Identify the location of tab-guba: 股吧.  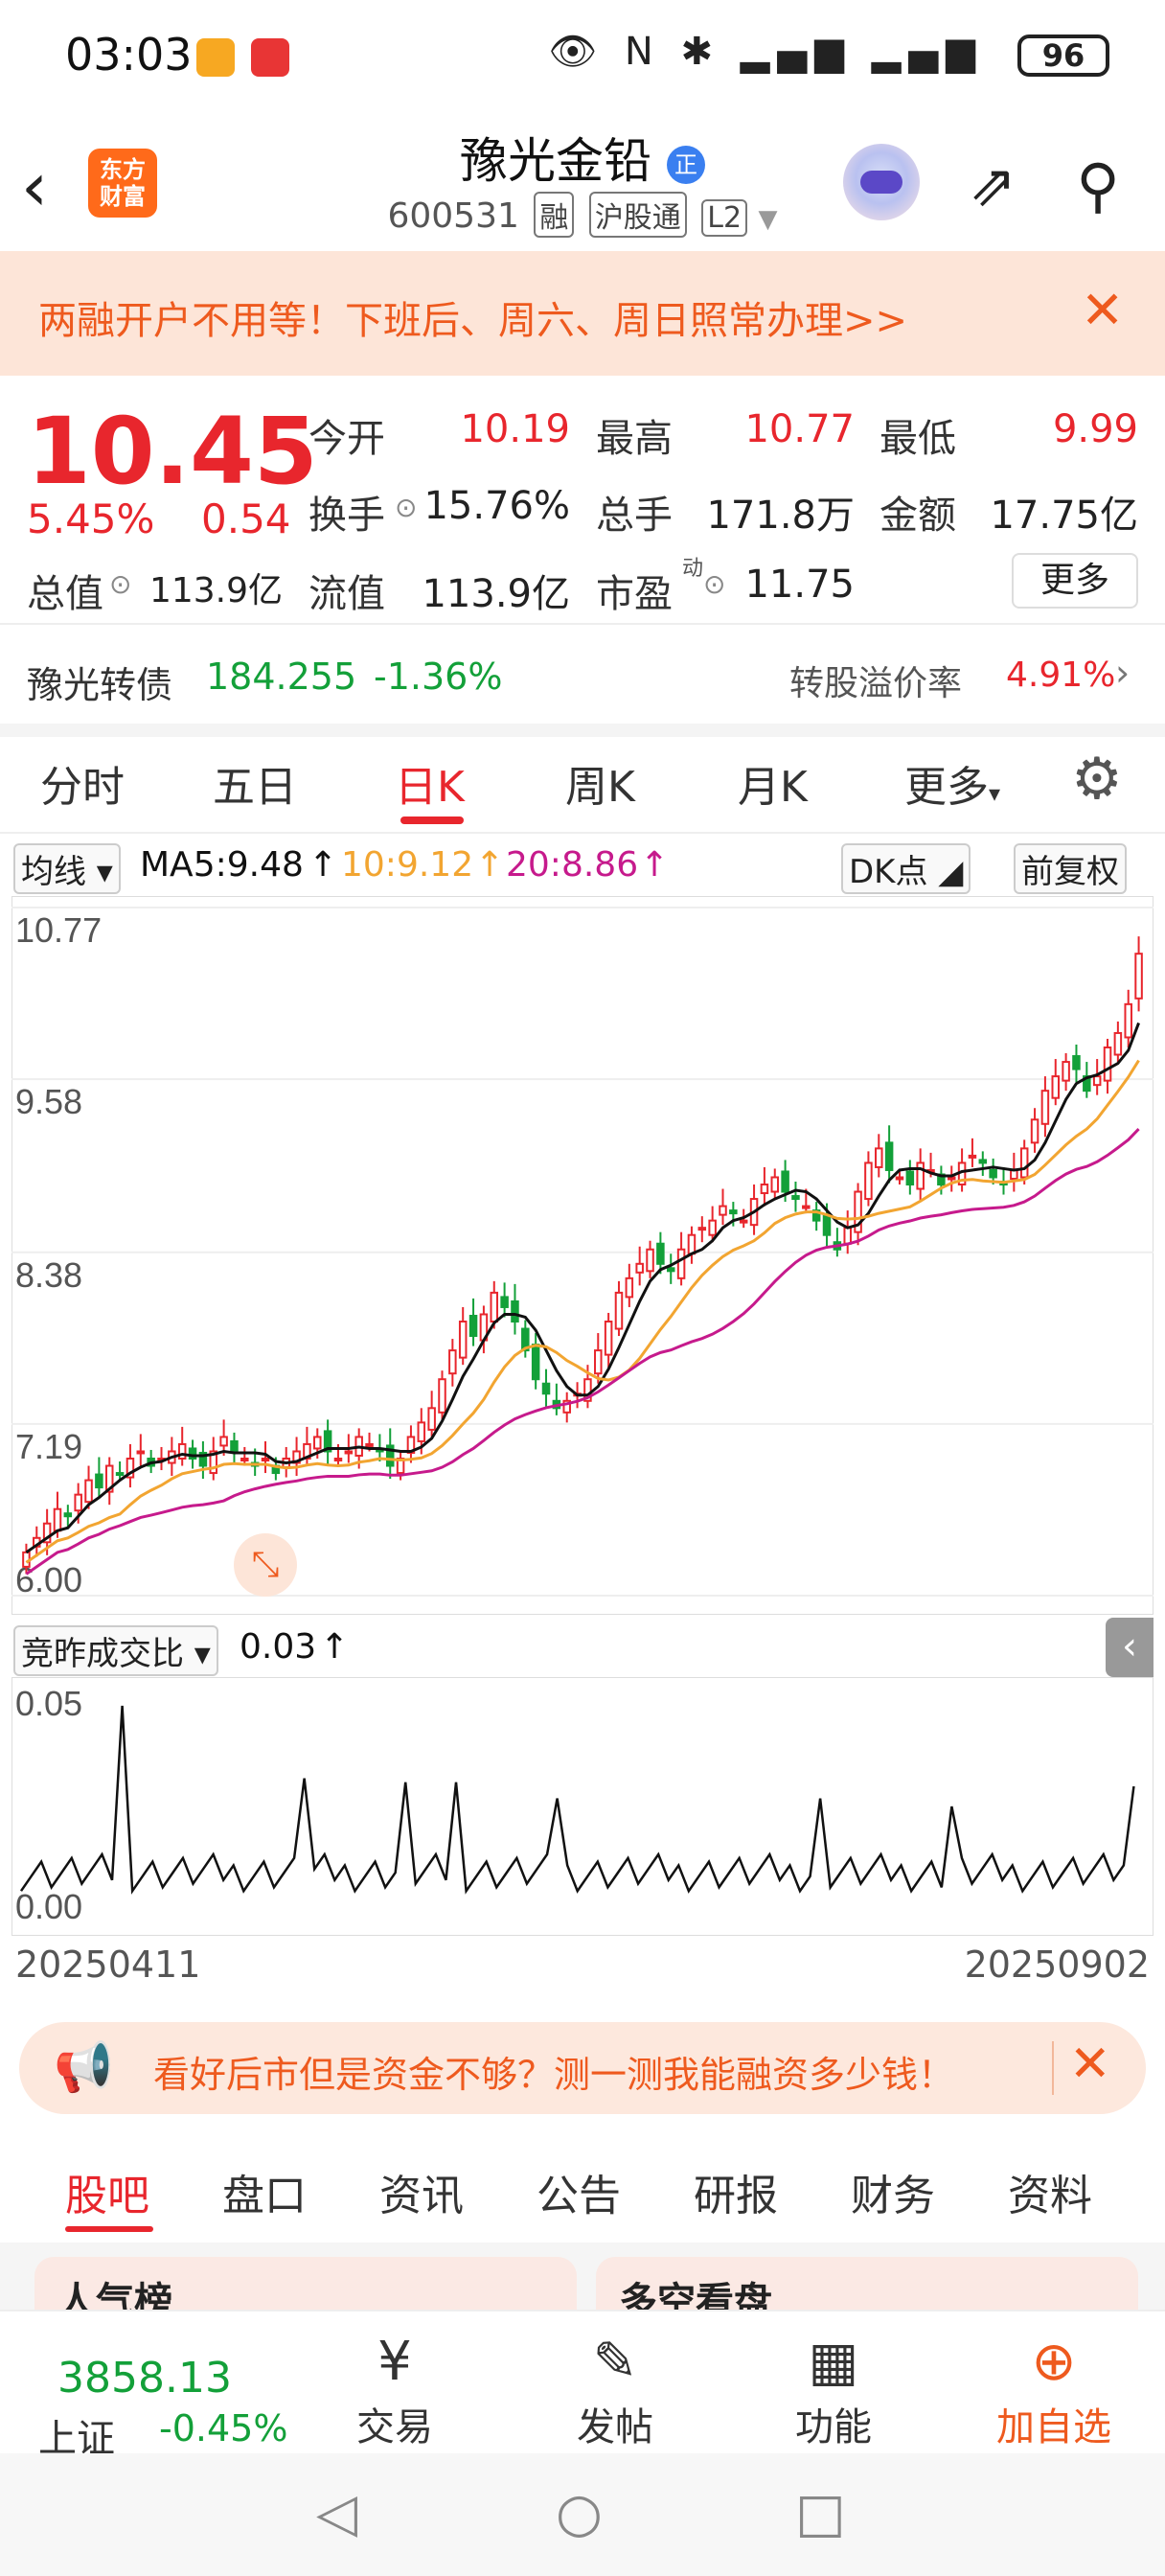
(107, 2191).